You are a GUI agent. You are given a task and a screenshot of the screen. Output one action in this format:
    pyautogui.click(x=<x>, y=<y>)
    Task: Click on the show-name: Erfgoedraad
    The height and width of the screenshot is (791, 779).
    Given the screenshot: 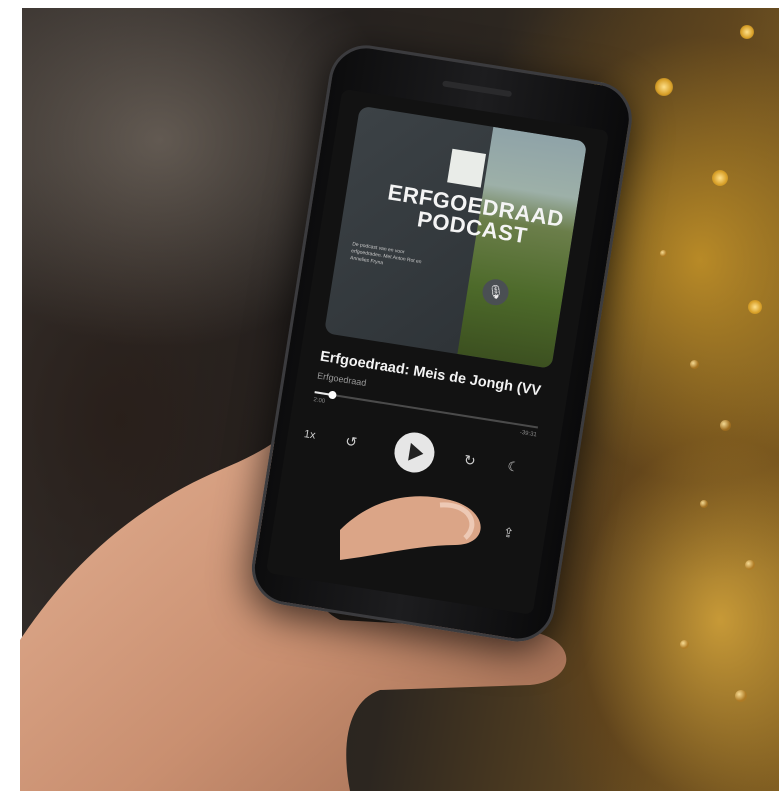 What is the action you would take?
    pyautogui.click(x=342, y=379)
    